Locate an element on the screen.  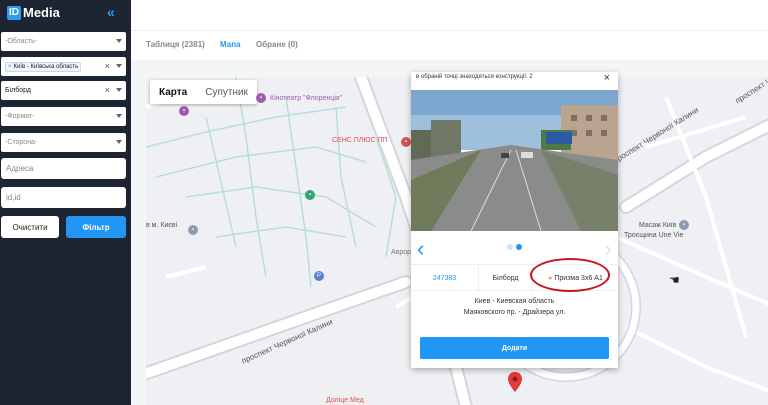
map-type-satellite: Супутник is located at coordinates (226, 92).